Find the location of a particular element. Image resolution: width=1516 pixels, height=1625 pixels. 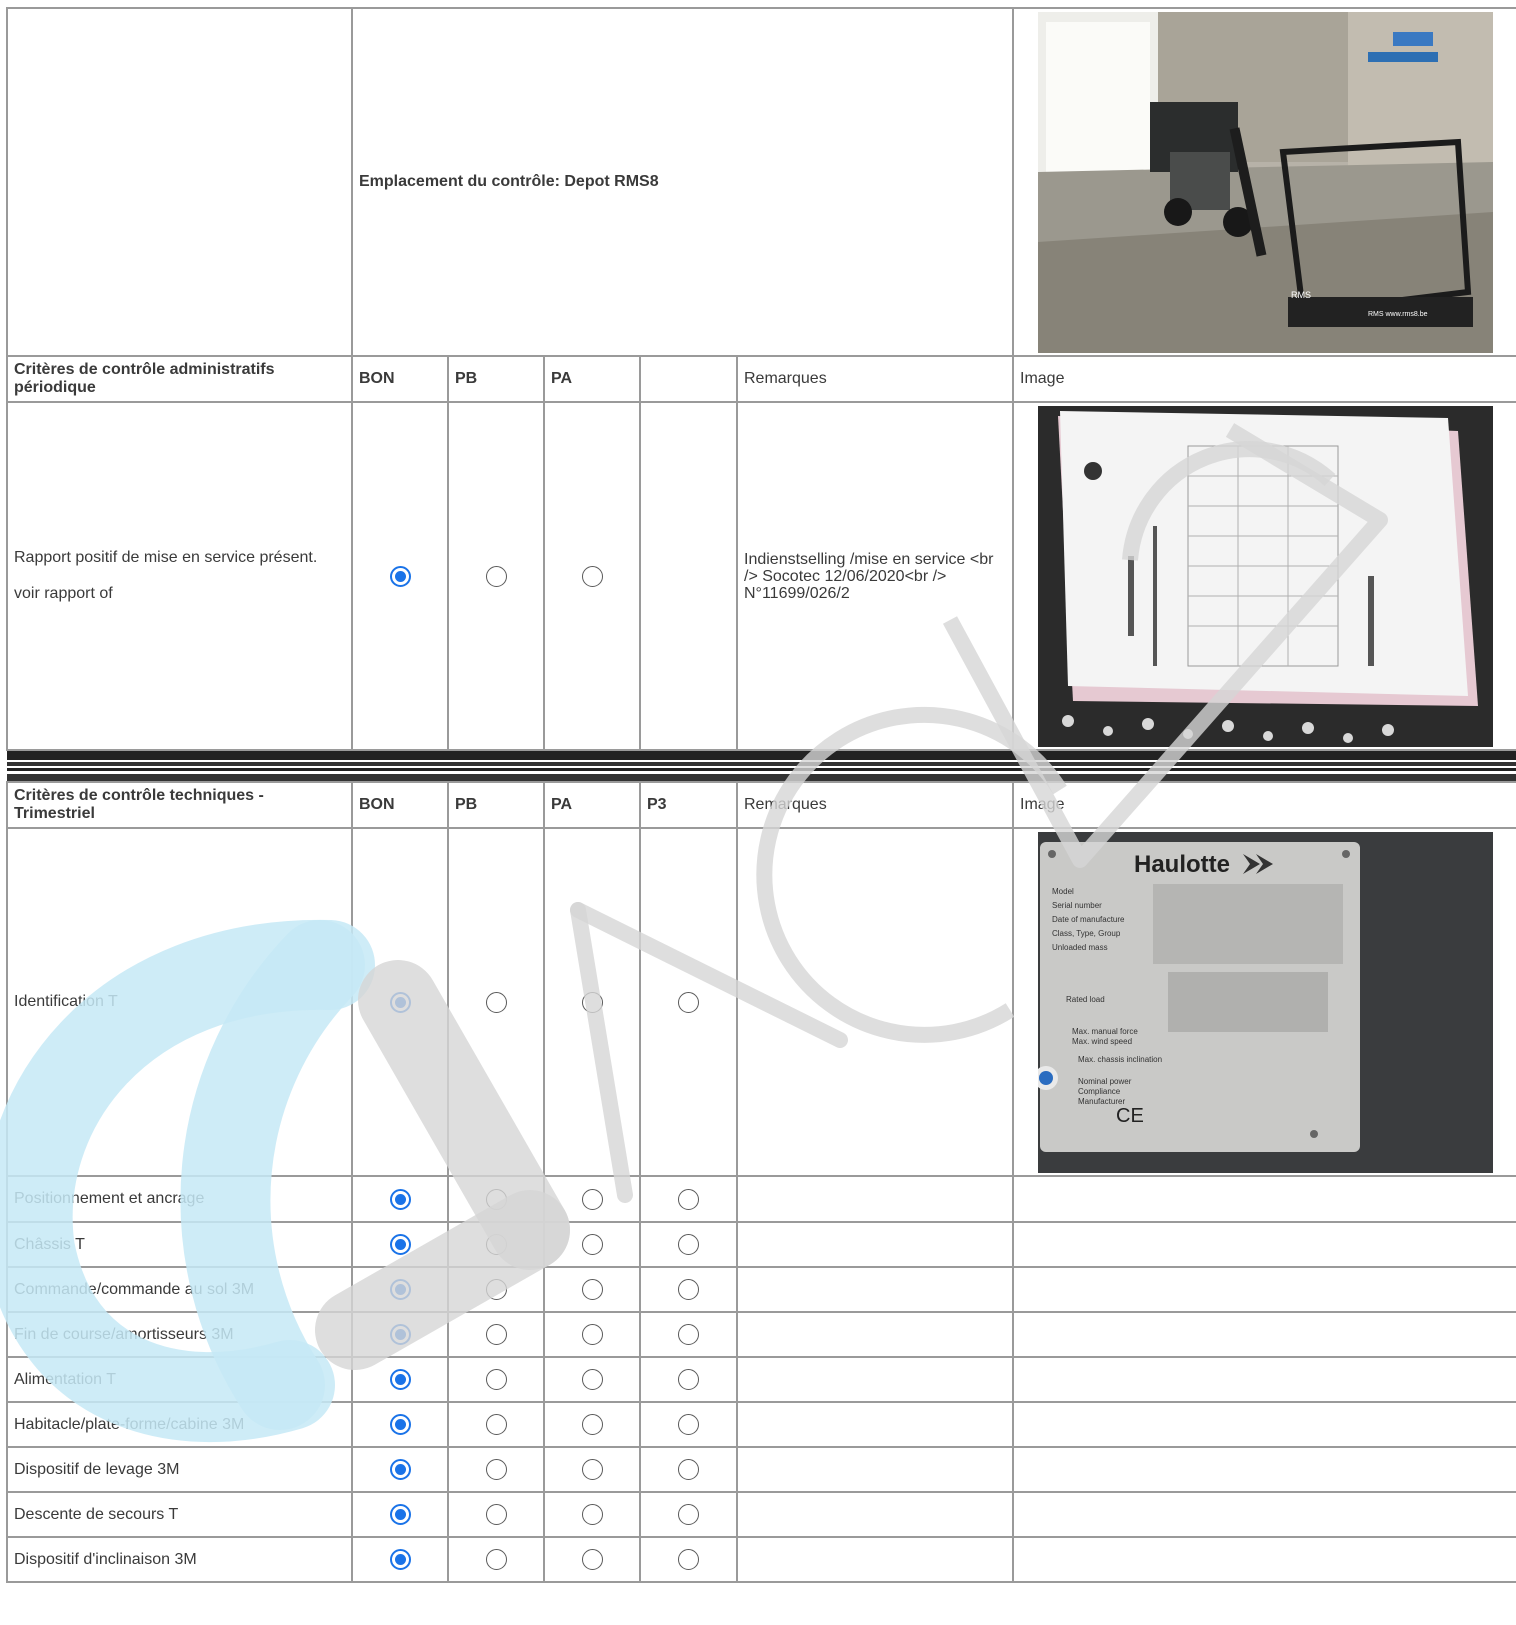

admin-radio-bon is located at coordinates (400, 576).